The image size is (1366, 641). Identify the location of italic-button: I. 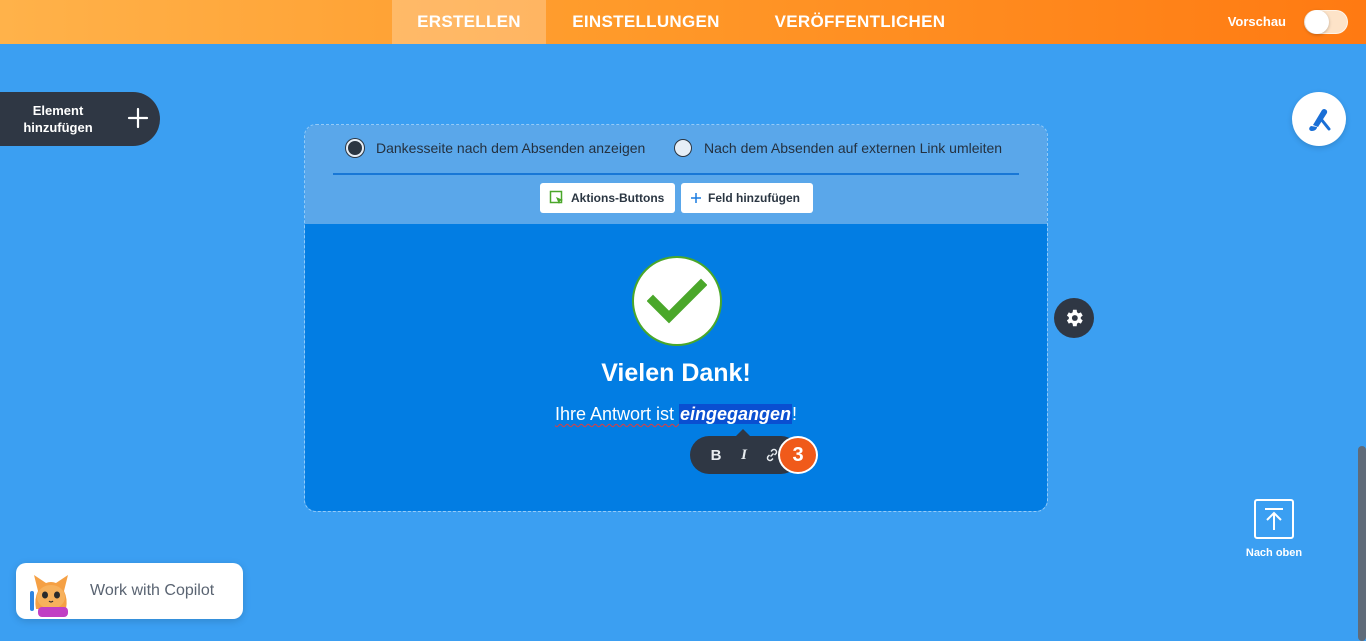
(744, 455).